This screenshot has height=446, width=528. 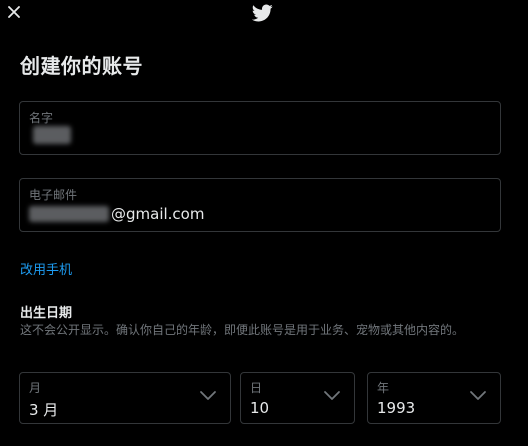 I want to click on month-value: 3 月, so click(x=44, y=410).